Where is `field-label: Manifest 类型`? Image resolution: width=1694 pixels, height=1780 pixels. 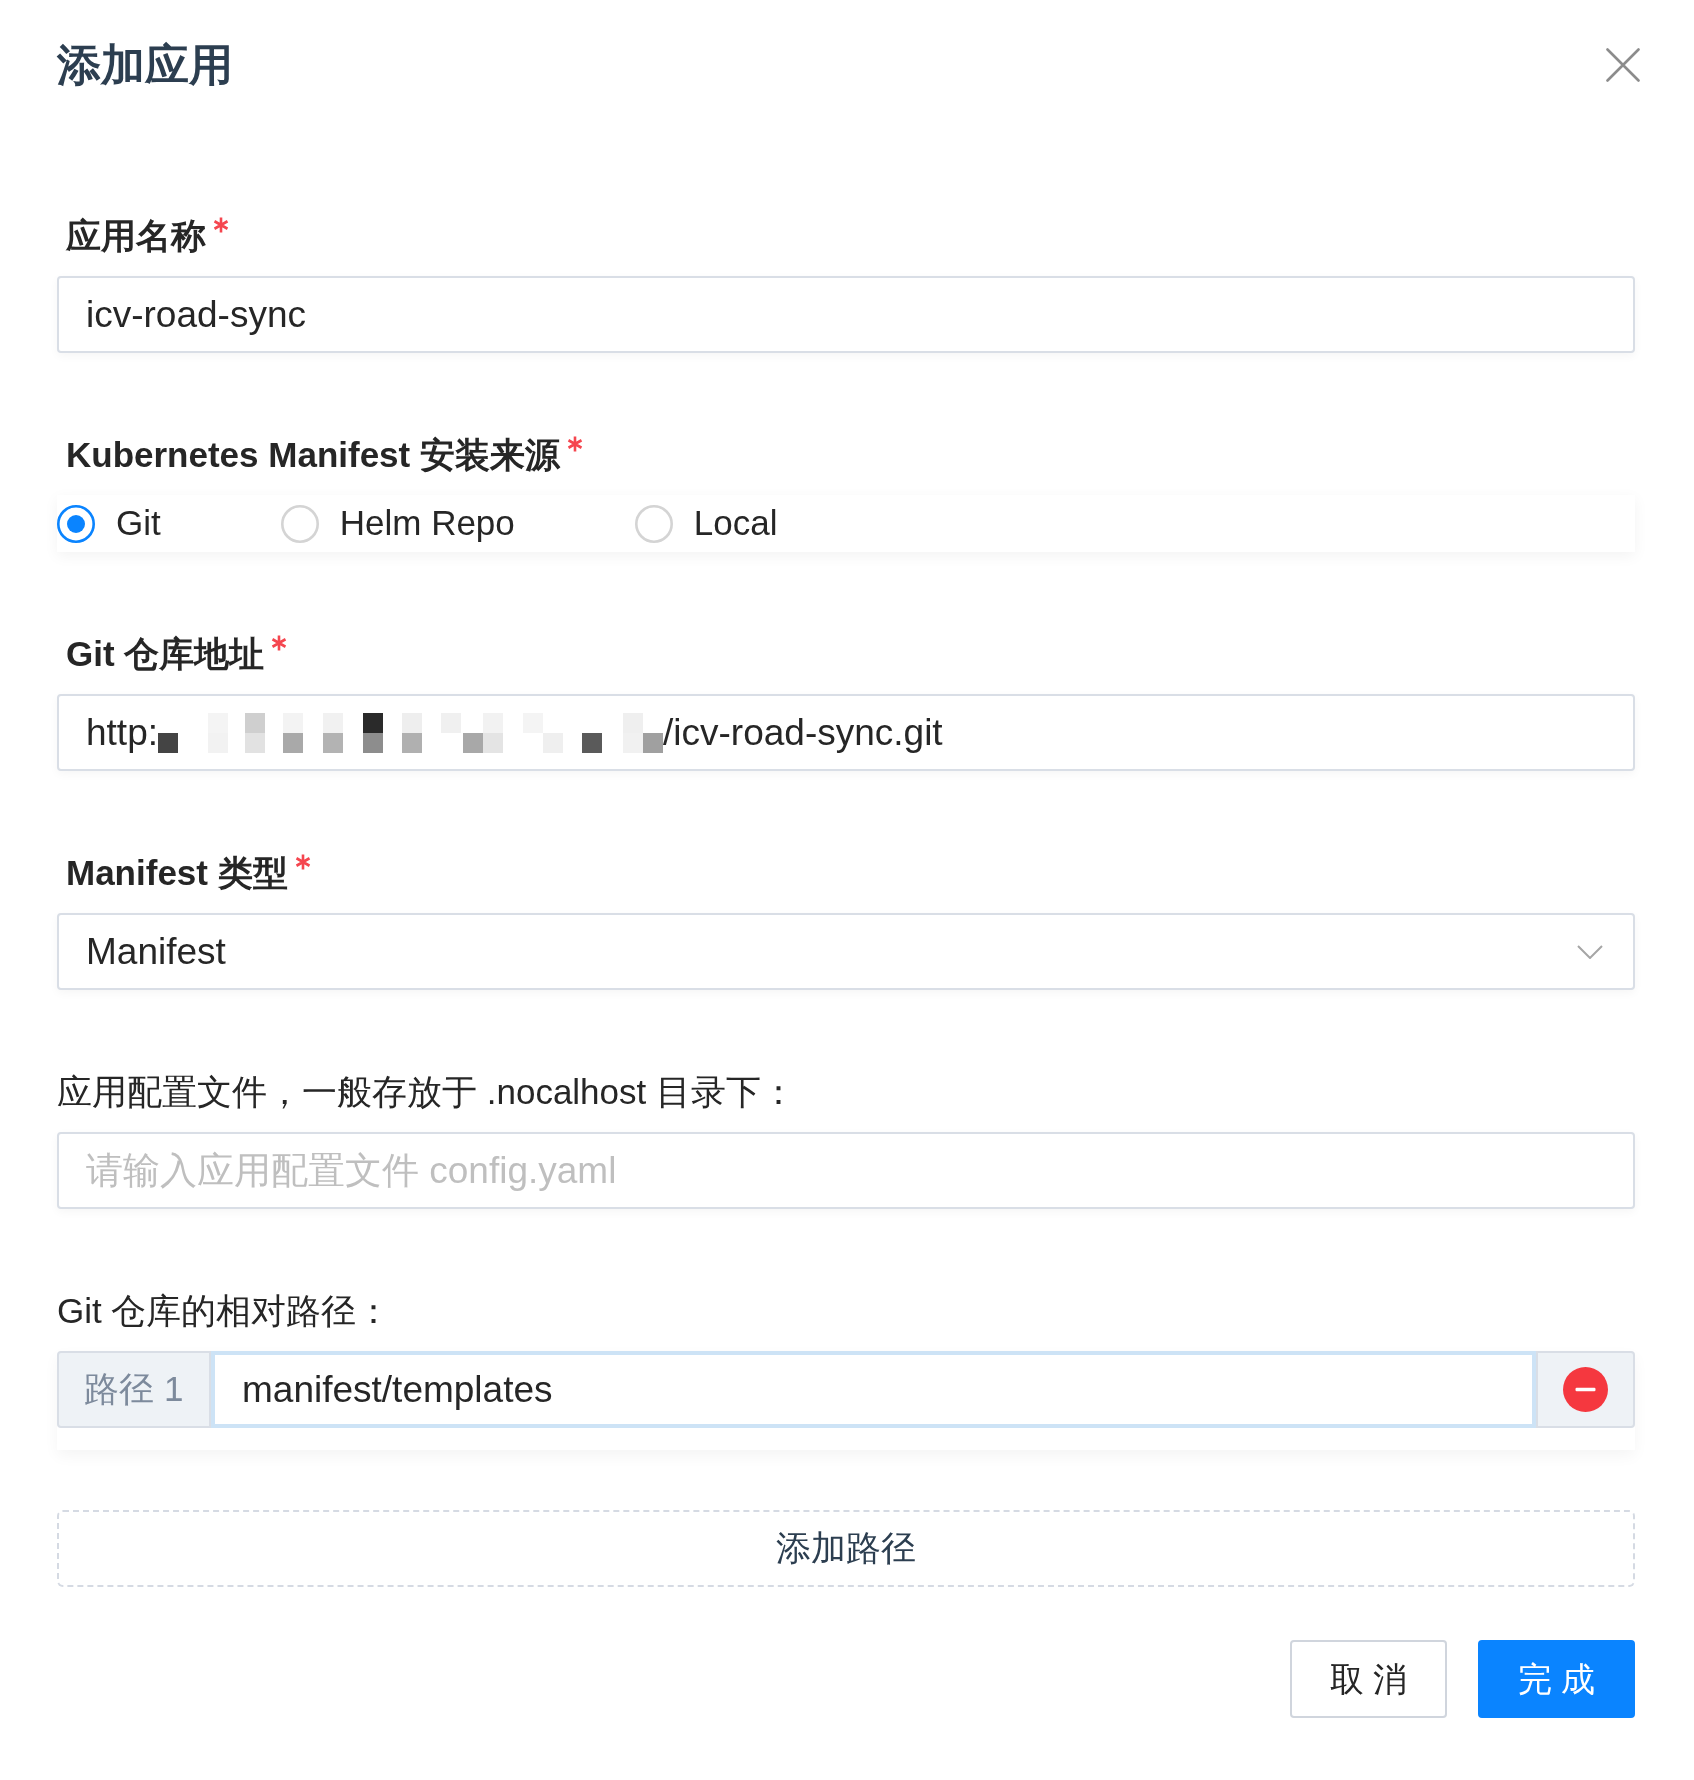
field-label: Manifest 类型 is located at coordinates (177, 872).